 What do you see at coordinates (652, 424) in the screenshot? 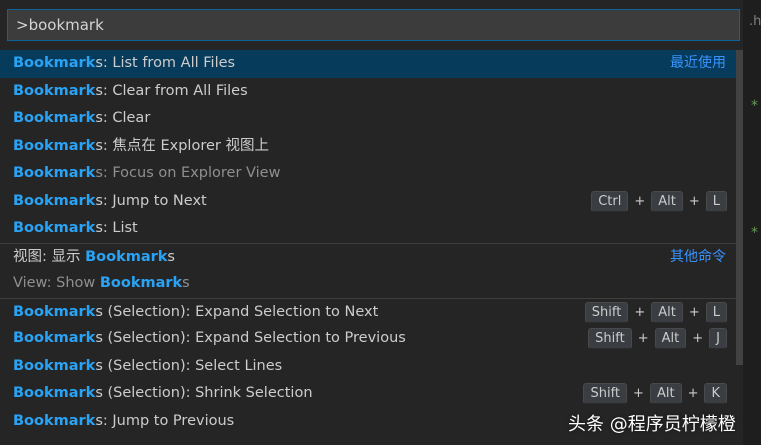
I see `watermark: 头条 @程序员柠檬橙` at bounding box center [652, 424].